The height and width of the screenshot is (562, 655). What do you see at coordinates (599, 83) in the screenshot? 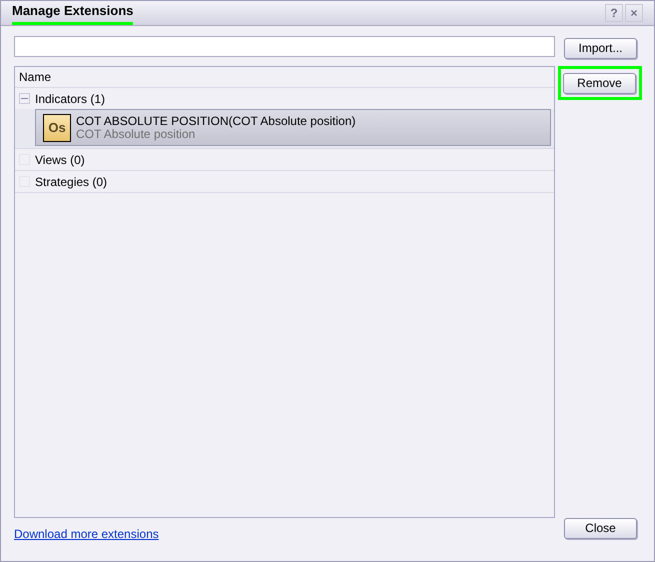
I see `dialog-button: Remove` at bounding box center [599, 83].